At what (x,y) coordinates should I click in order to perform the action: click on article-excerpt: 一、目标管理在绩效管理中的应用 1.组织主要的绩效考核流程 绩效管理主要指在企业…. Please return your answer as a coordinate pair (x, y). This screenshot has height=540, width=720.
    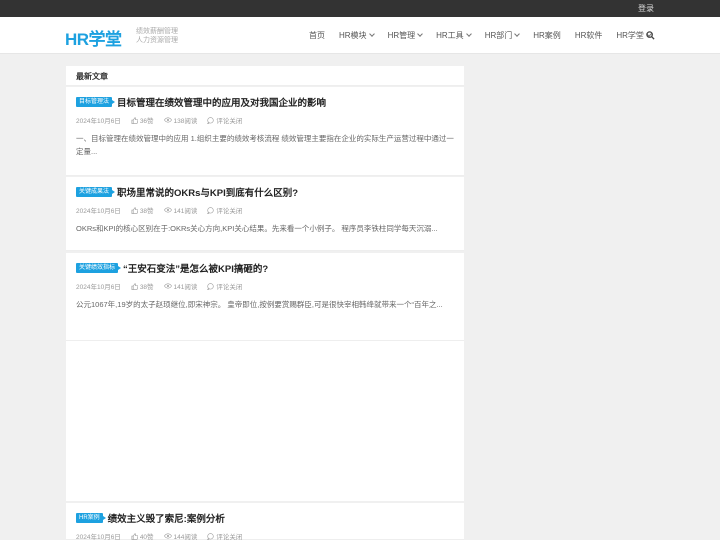
    Looking at the image, I should click on (265, 145).